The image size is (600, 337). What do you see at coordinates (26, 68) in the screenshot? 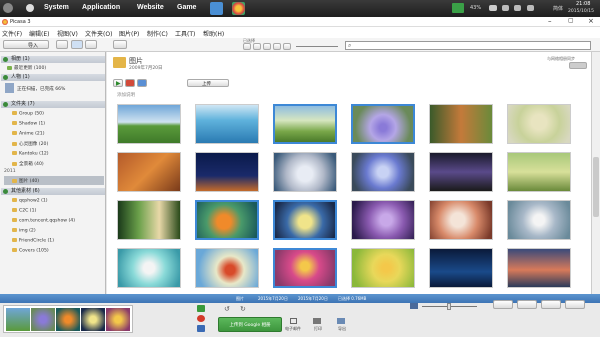
I see `sidebar-item-recent: 最近更新 (100)` at bounding box center [26, 68].